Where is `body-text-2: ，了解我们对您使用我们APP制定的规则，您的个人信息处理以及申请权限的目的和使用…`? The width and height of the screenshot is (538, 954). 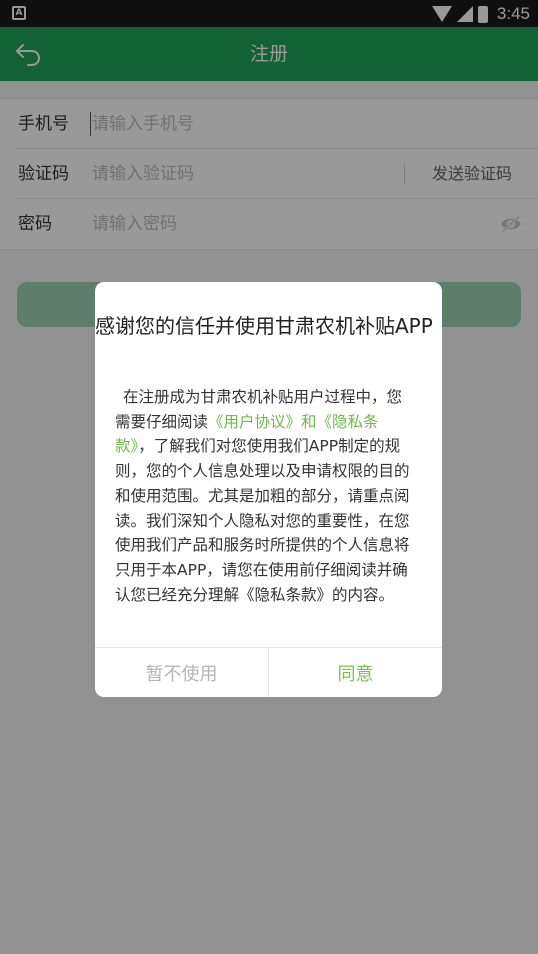 body-text-2: ，了解我们对您使用我们APP制定的规则，您的个人信息处理以及申请权限的目的和使用… is located at coordinates (262, 520).